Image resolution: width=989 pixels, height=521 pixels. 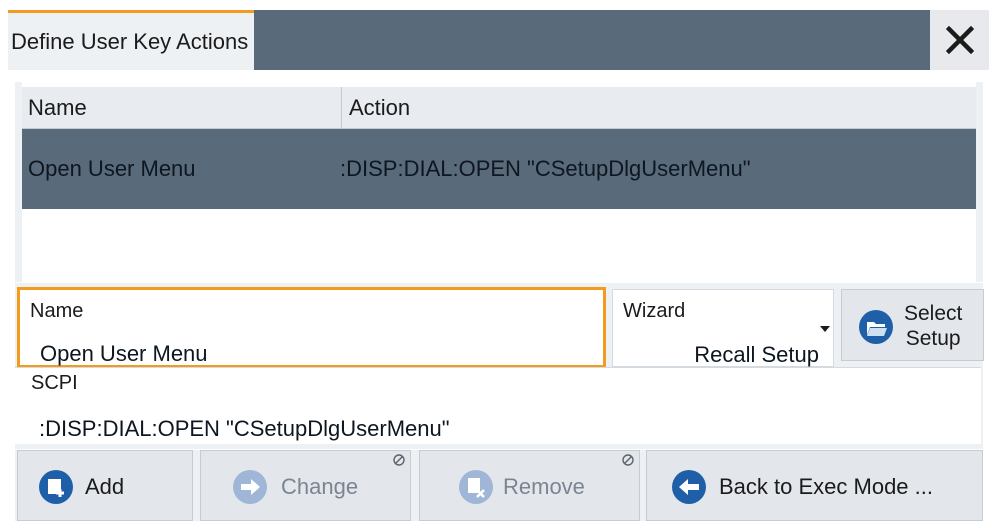 What do you see at coordinates (311, 327) in the screenshot?
I see `name-field: Name Open User Menu` at bounding box center [311, 327].